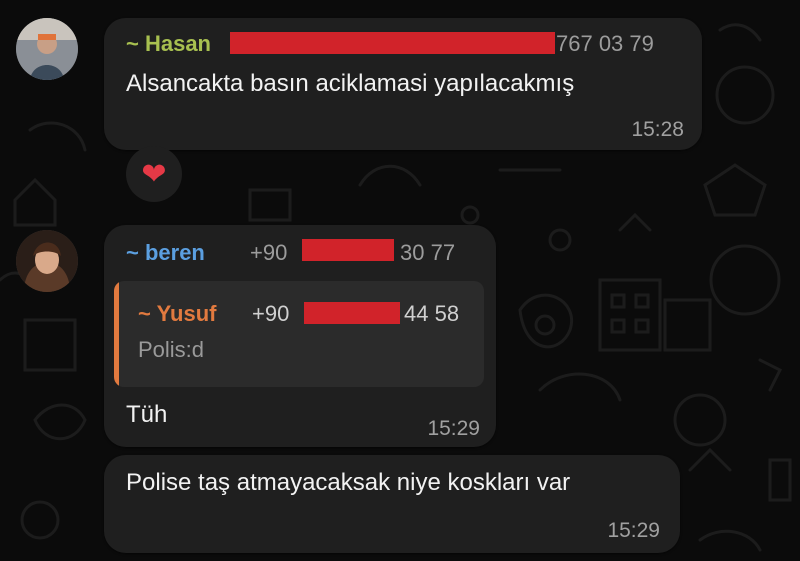 The height and width of the screenshot is (561, 800). What do you see at coordinates (177, 313) in the screenshot?
I see `quoted-sender-name: ~ Yusuf` at bounding box center [177, 313].